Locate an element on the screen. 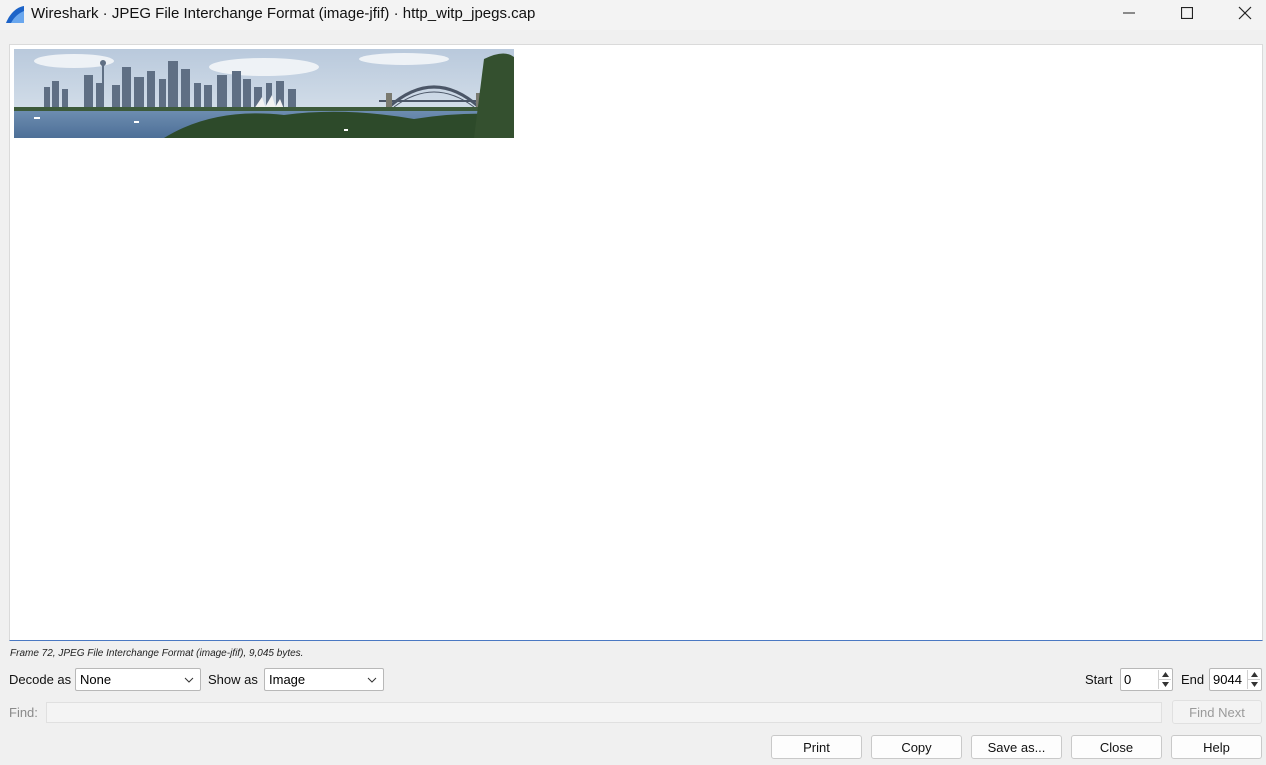  print-button: Print is located at coordinates (816, 747).